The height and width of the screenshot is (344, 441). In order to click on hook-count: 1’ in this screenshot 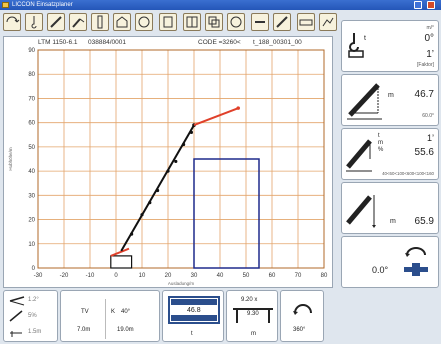, I will do `click(430, 54)`.